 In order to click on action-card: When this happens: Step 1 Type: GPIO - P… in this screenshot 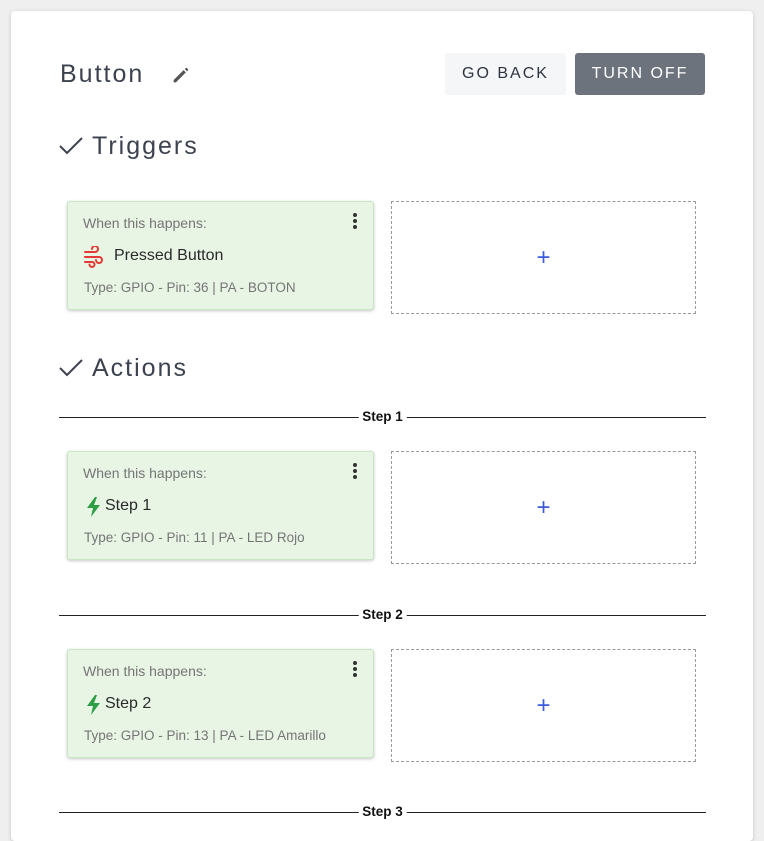, I will do `click(220, 505)`.